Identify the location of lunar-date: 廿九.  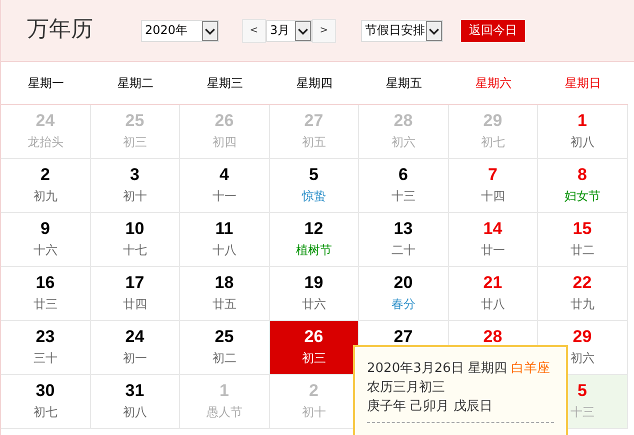
(582, 304).